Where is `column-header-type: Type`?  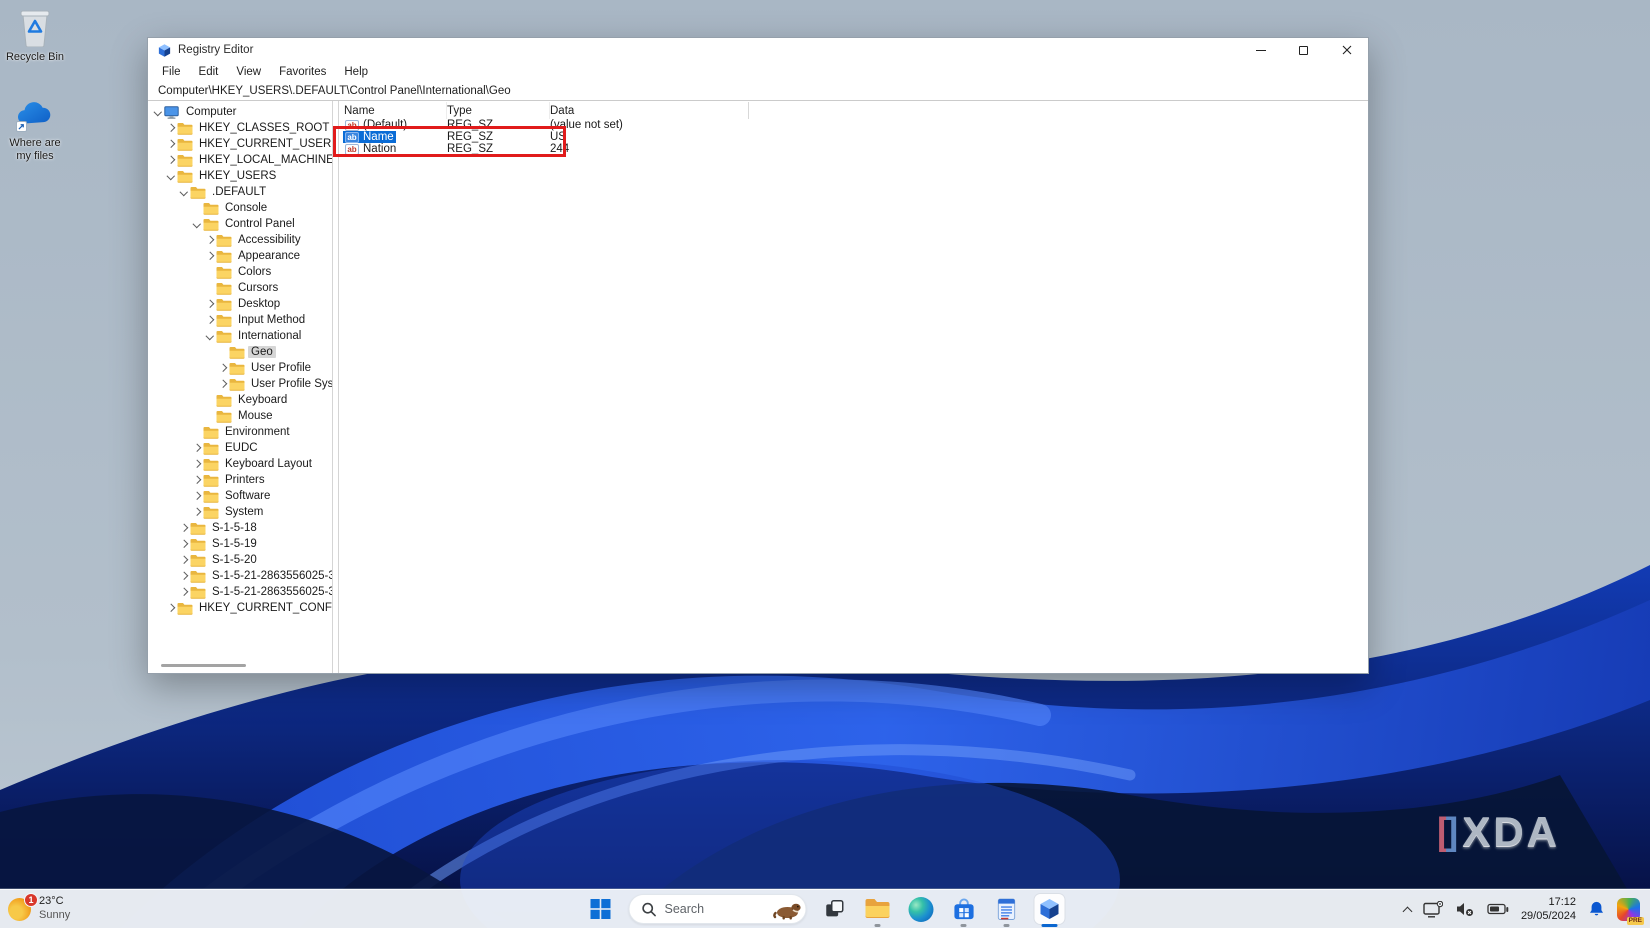
column-header-type: Type is located at coordinates (498, 110).